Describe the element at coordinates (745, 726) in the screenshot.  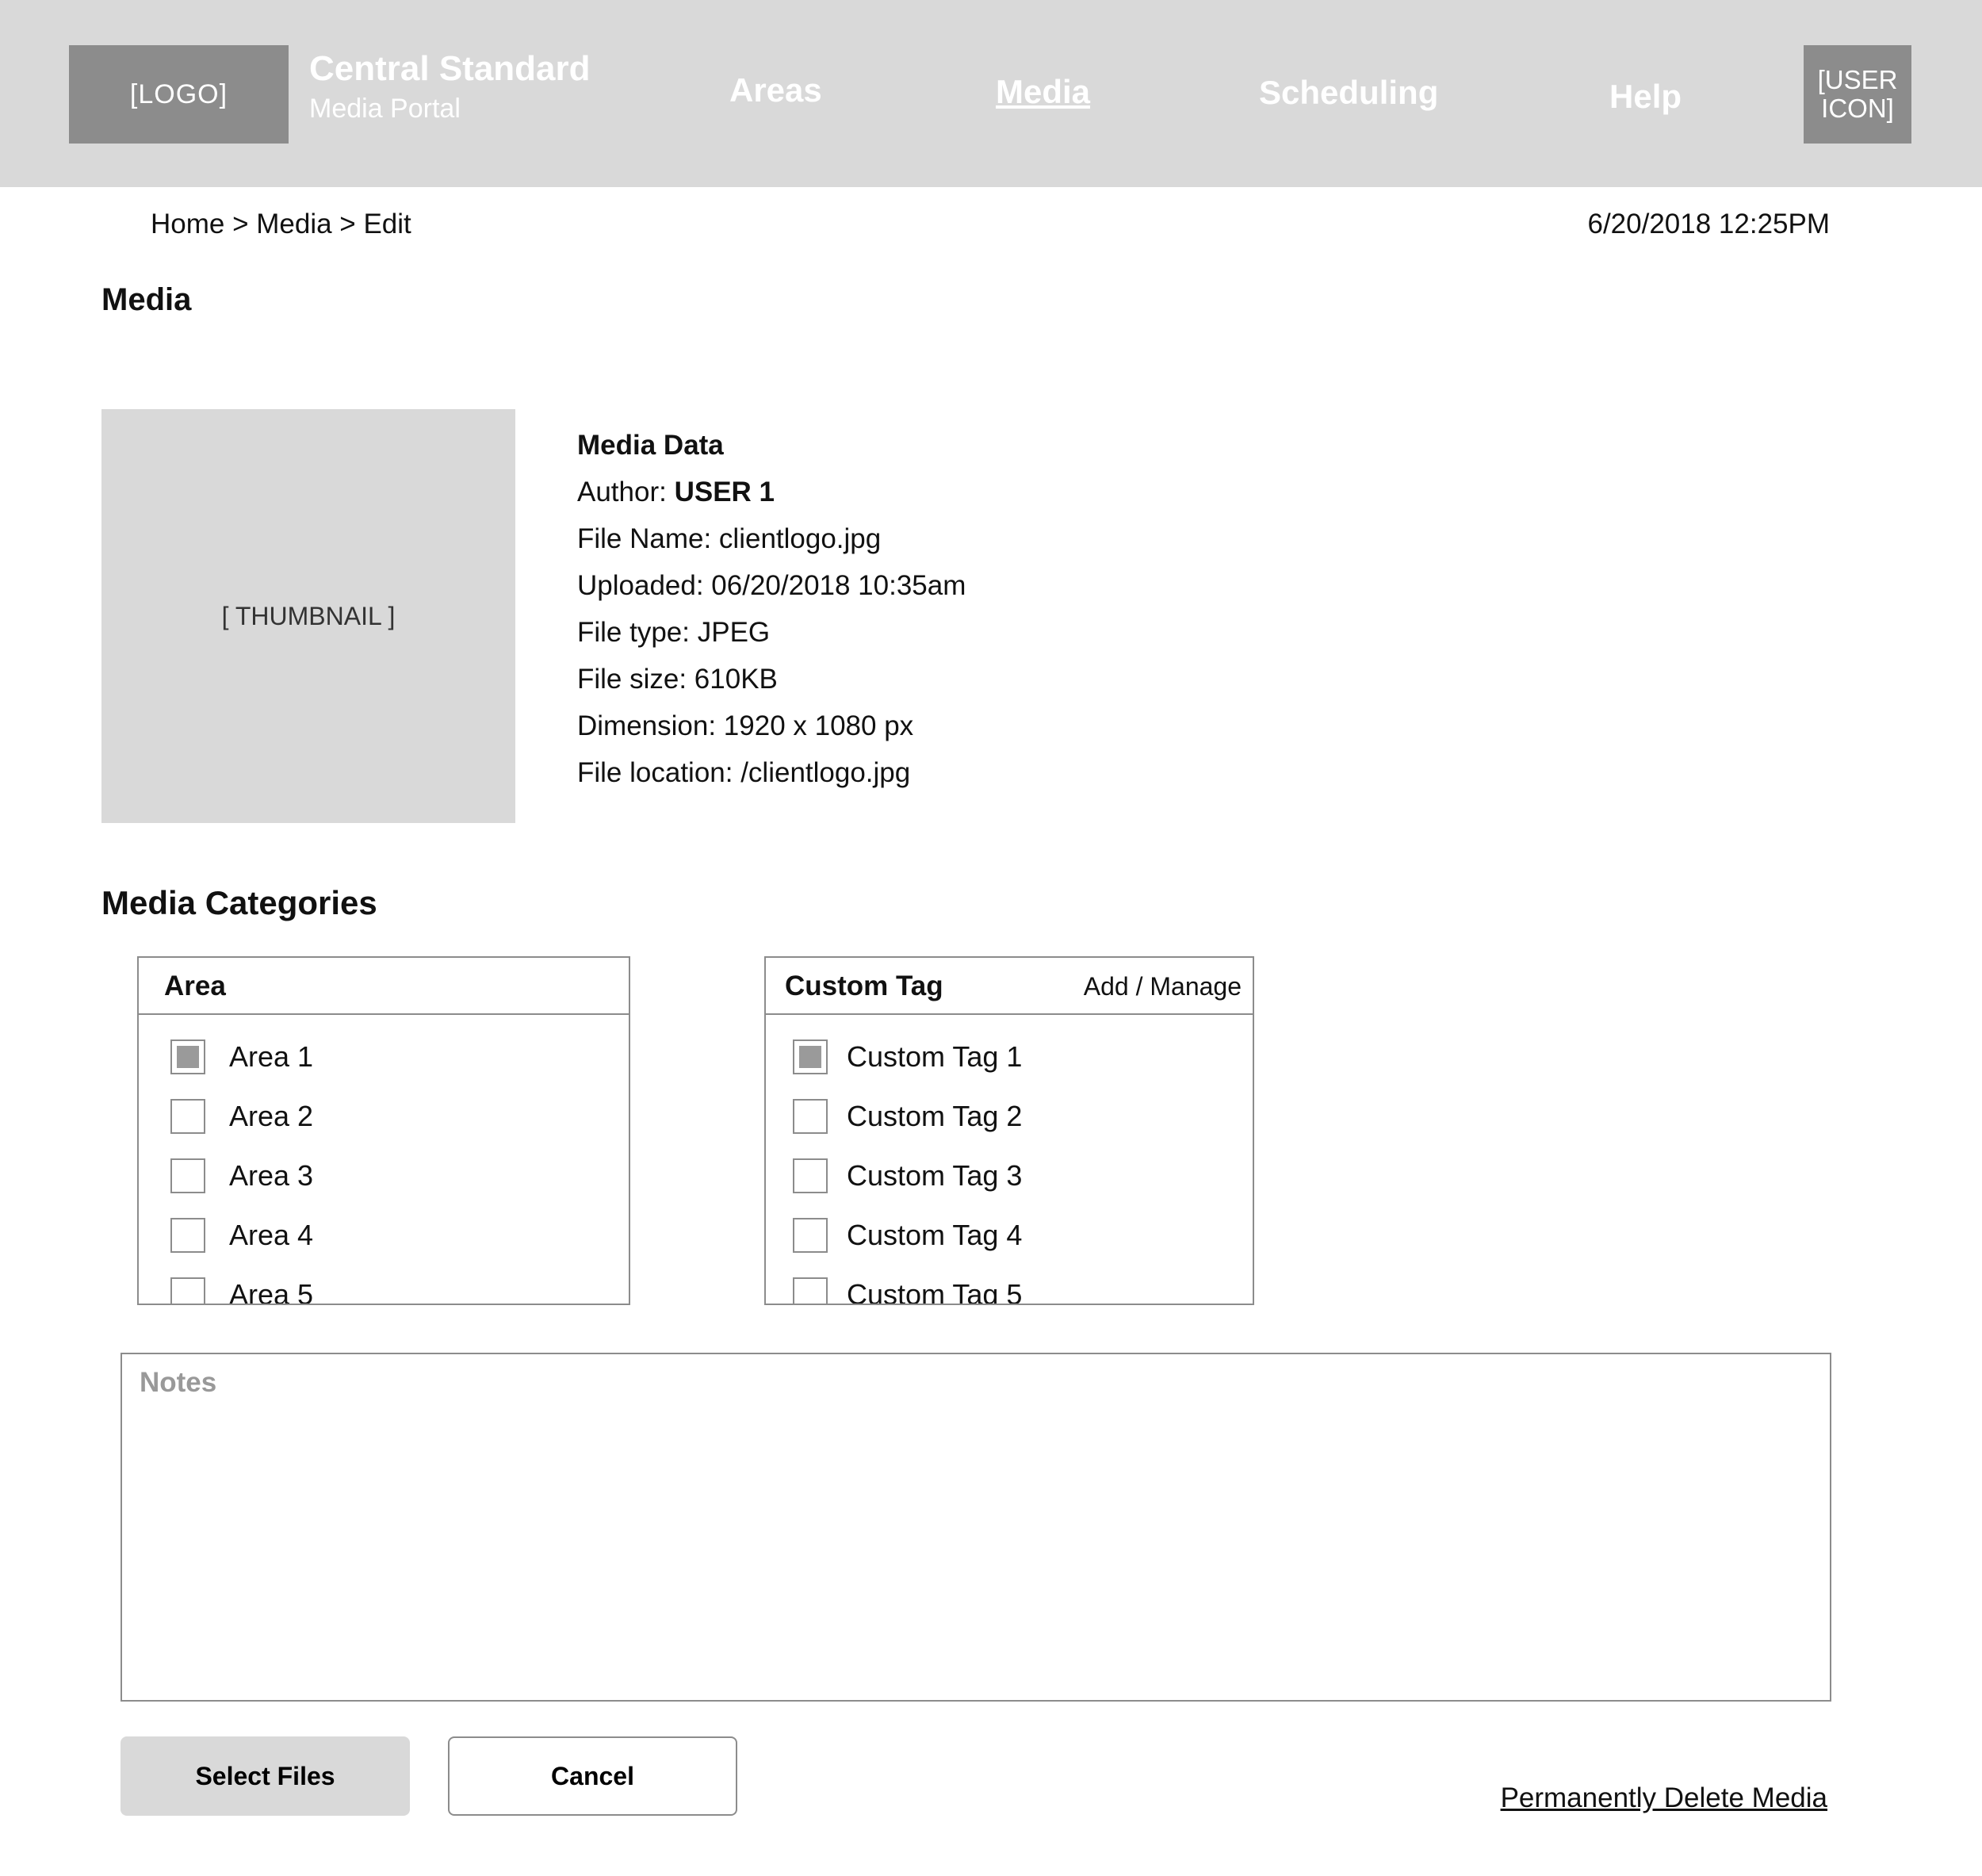
I see `media-dimension: Dimension: 1920 x 1080 px` at that location.